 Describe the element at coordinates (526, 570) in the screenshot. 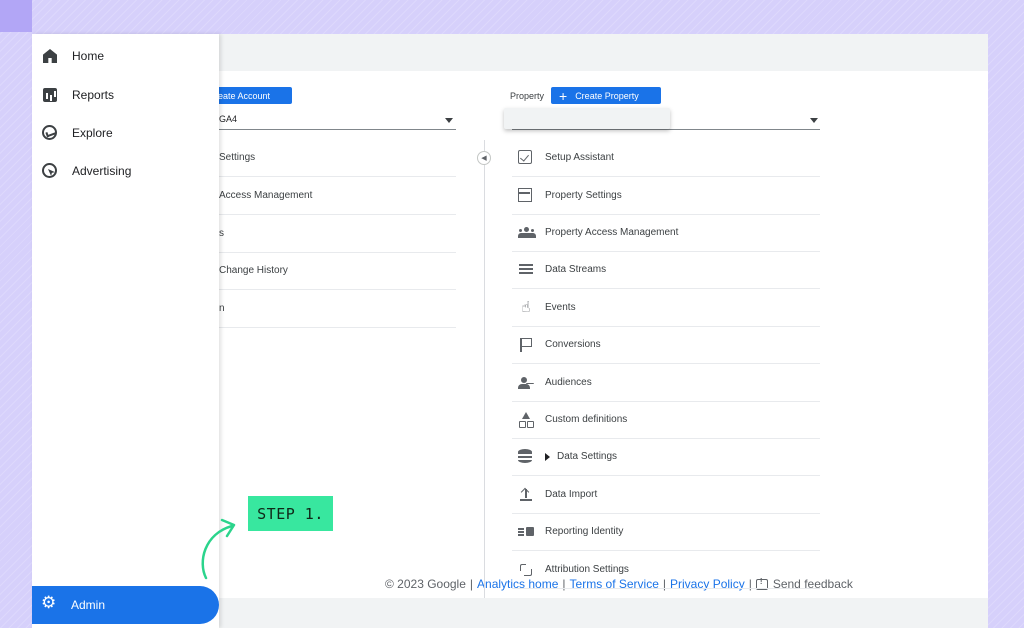

I see `attribution-icon` at that location.